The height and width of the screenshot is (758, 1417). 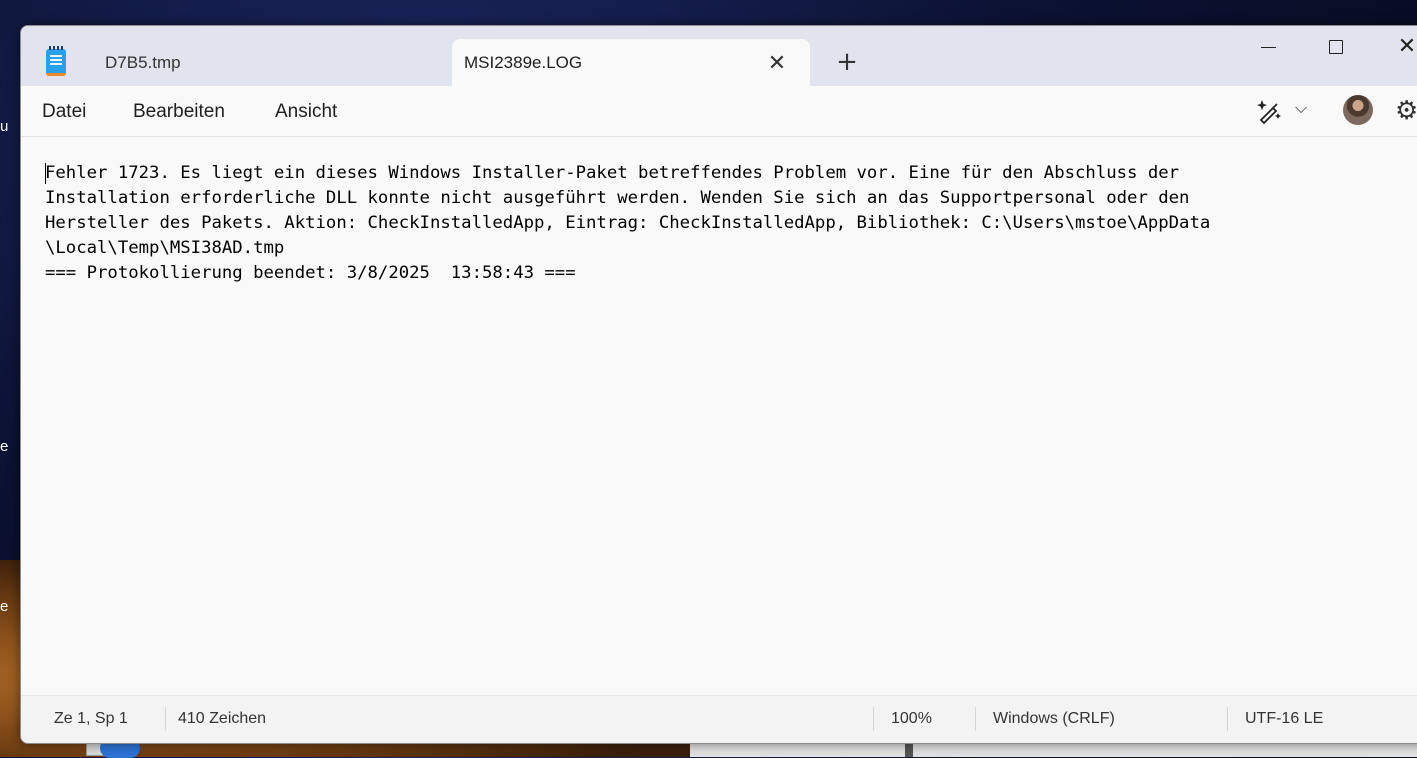 I want to click on tab-msi2389e-log: MSI2389e.LOG ✕, so click(x=631, y=62).